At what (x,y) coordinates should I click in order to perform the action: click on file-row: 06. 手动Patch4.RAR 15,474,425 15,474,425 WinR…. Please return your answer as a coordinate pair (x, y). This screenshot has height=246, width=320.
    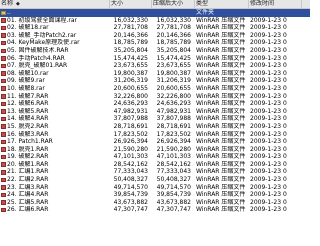
    Looking at the image, I should click on (155, 59).